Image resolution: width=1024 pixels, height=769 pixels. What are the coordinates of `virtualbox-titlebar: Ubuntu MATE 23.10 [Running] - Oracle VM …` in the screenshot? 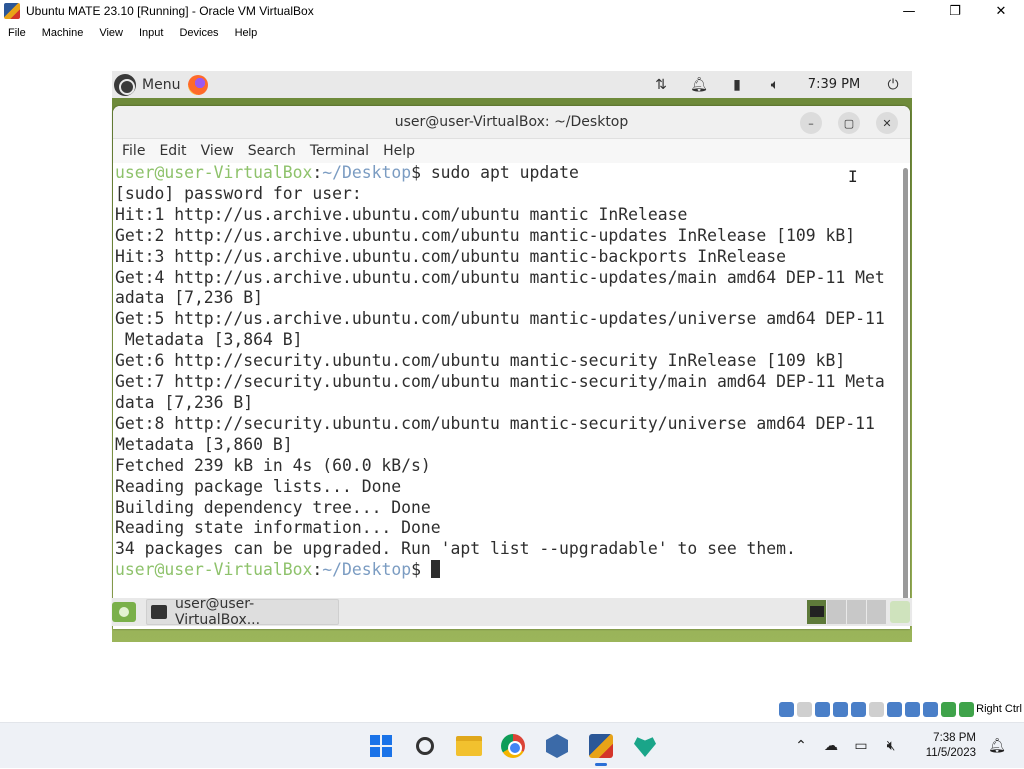 It's located at (512, 11).